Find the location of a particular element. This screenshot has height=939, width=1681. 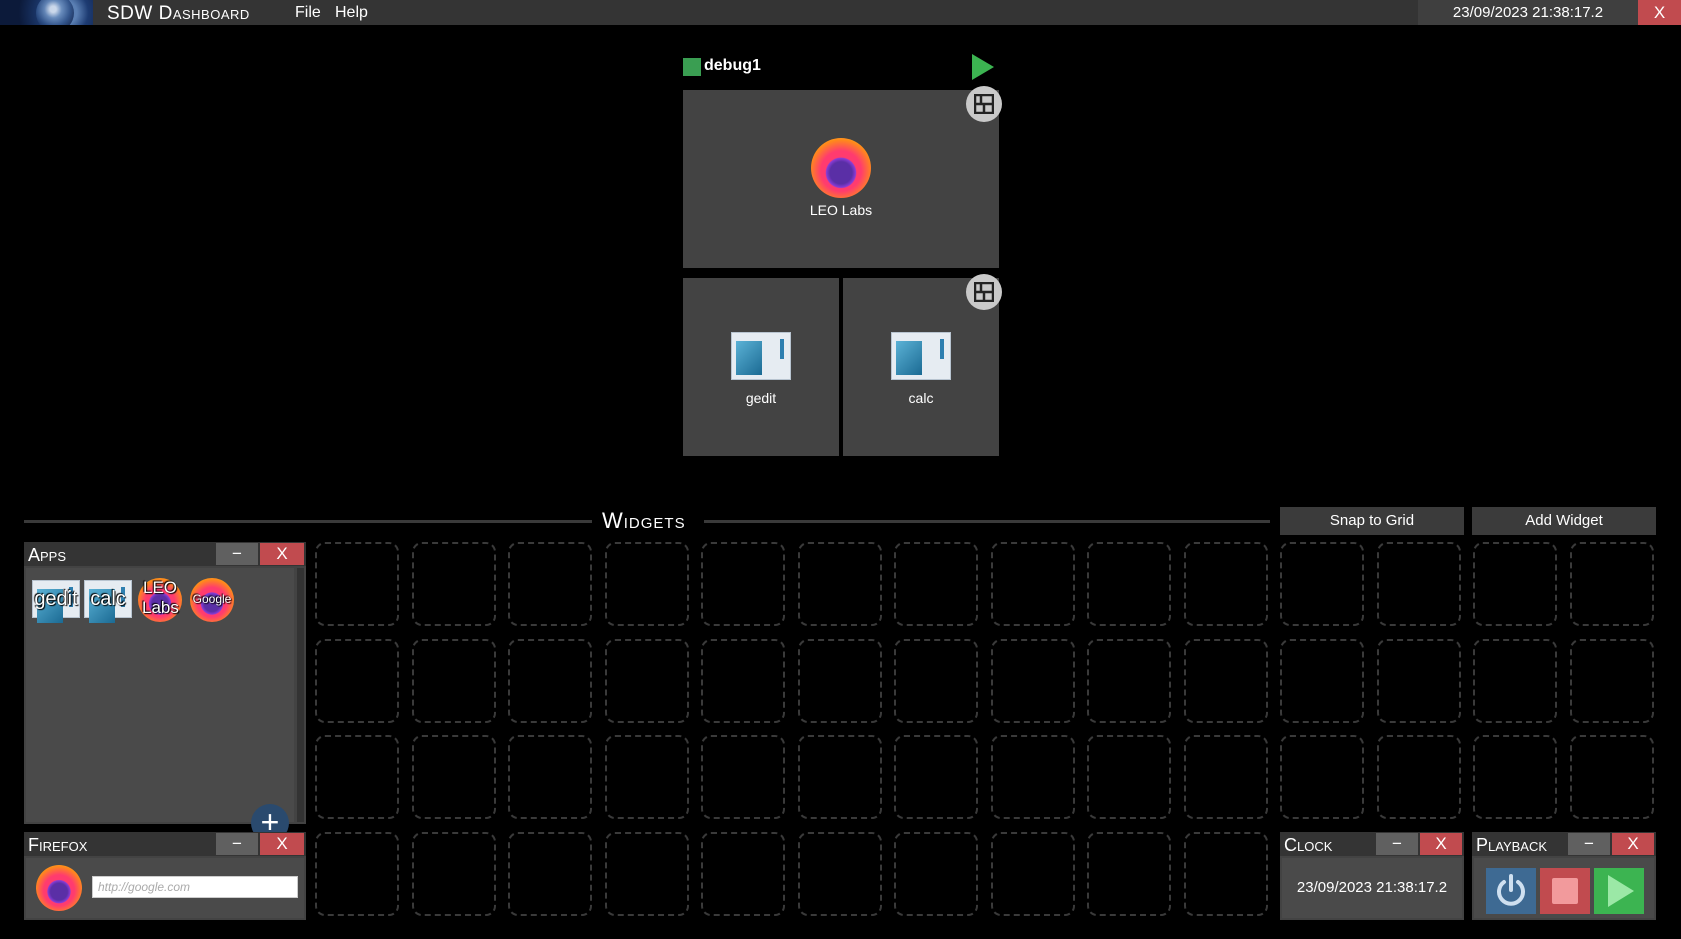

display-status-indicator is located at coordinates (692, 67).